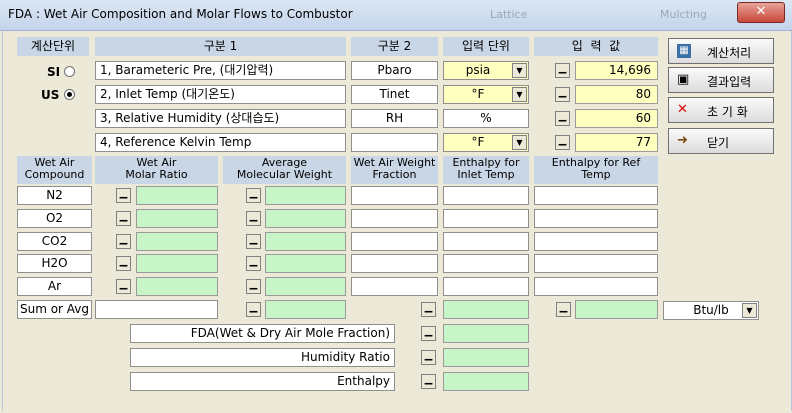 The image size is (792, 413). What do you see at coordinates (54, 309) in the screenshot?
I see `sum-label: Sum or Avg` at bounding box center [54, 309].